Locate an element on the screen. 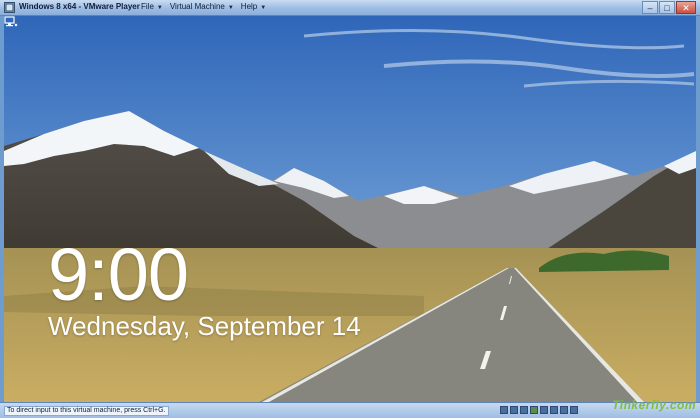 The height and width of the screenshot is (418, 700). menu-virtual-machine-label: Virtual Machine is located at coordinates (197, 6).